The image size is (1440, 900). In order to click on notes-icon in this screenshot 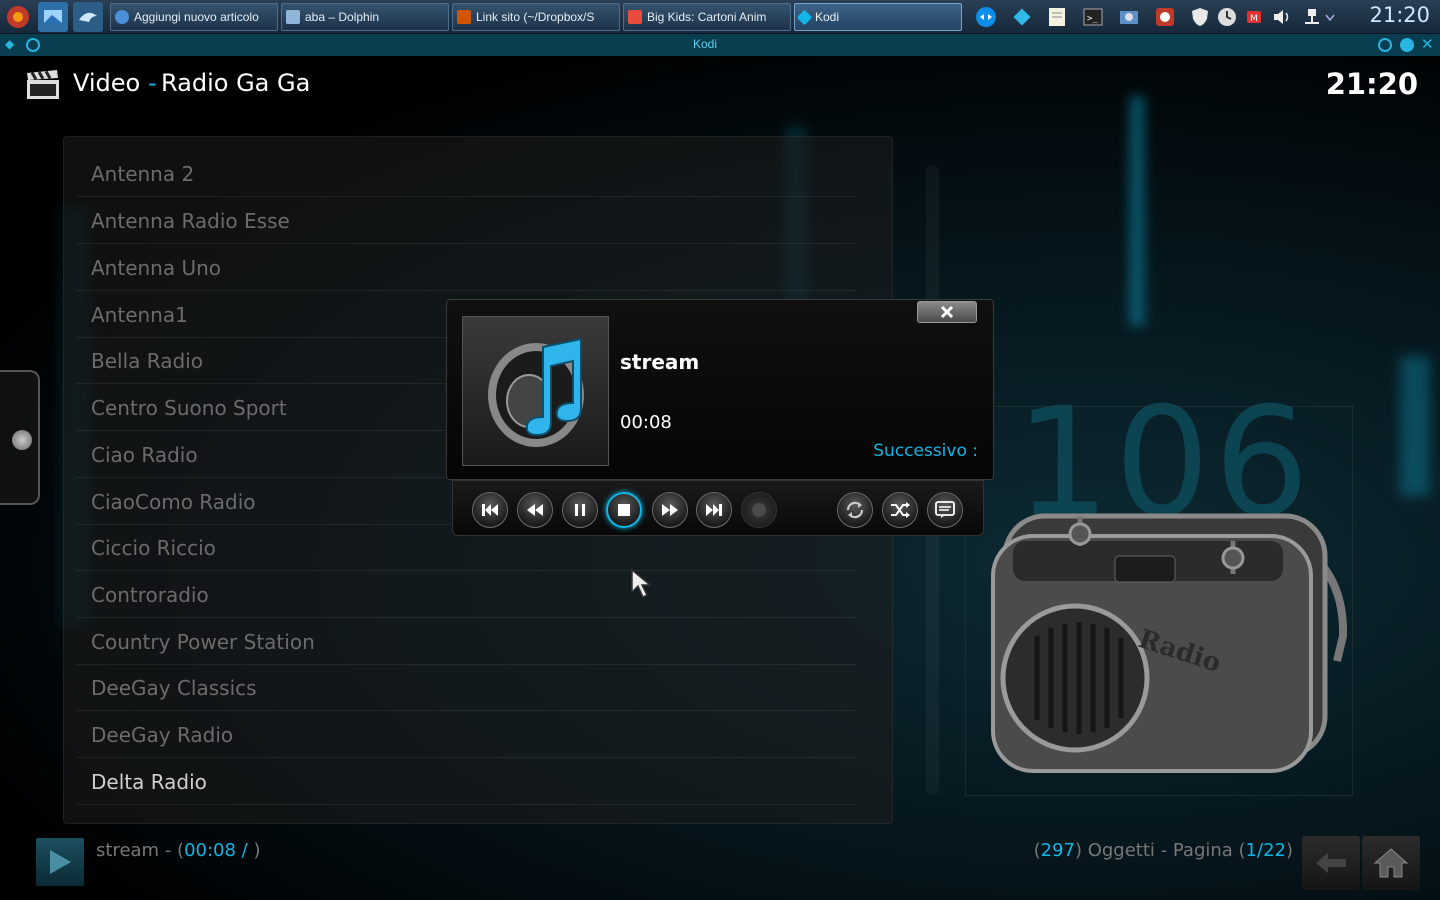, I will do `click(1057, 17)`.